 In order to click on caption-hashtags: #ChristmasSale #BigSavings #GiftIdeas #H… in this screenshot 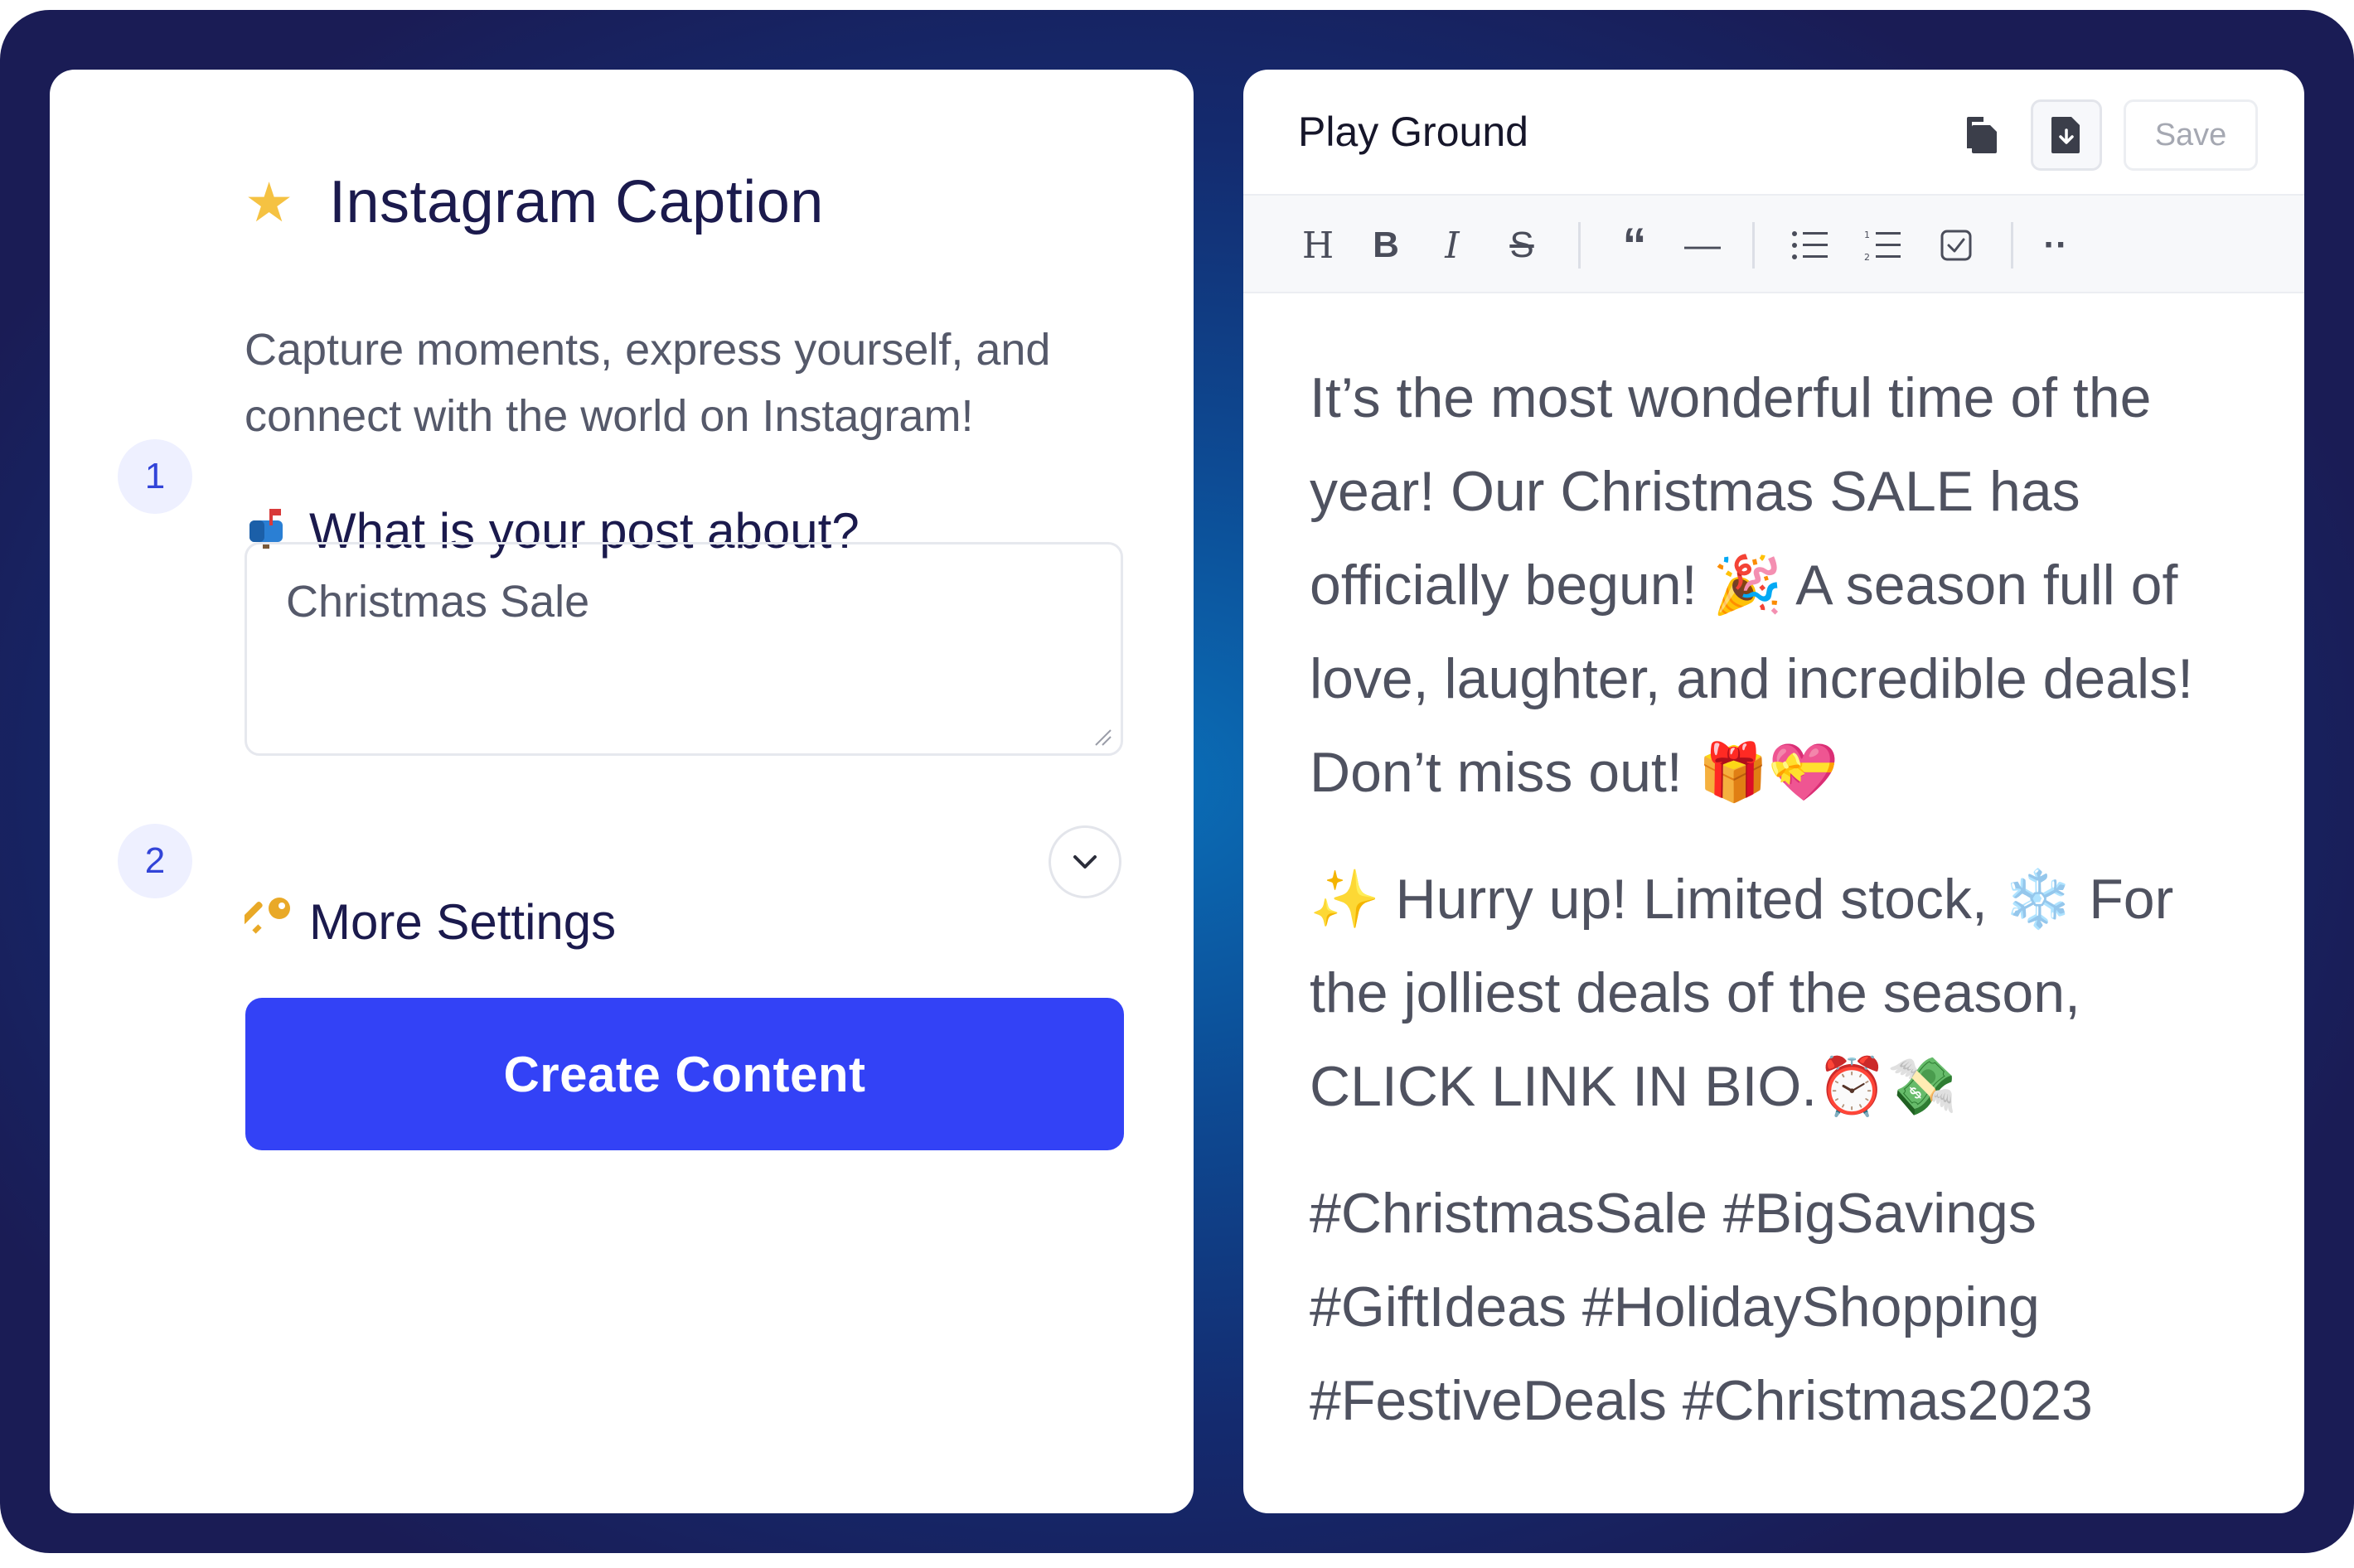, I will do `click(1702, 1307)`.